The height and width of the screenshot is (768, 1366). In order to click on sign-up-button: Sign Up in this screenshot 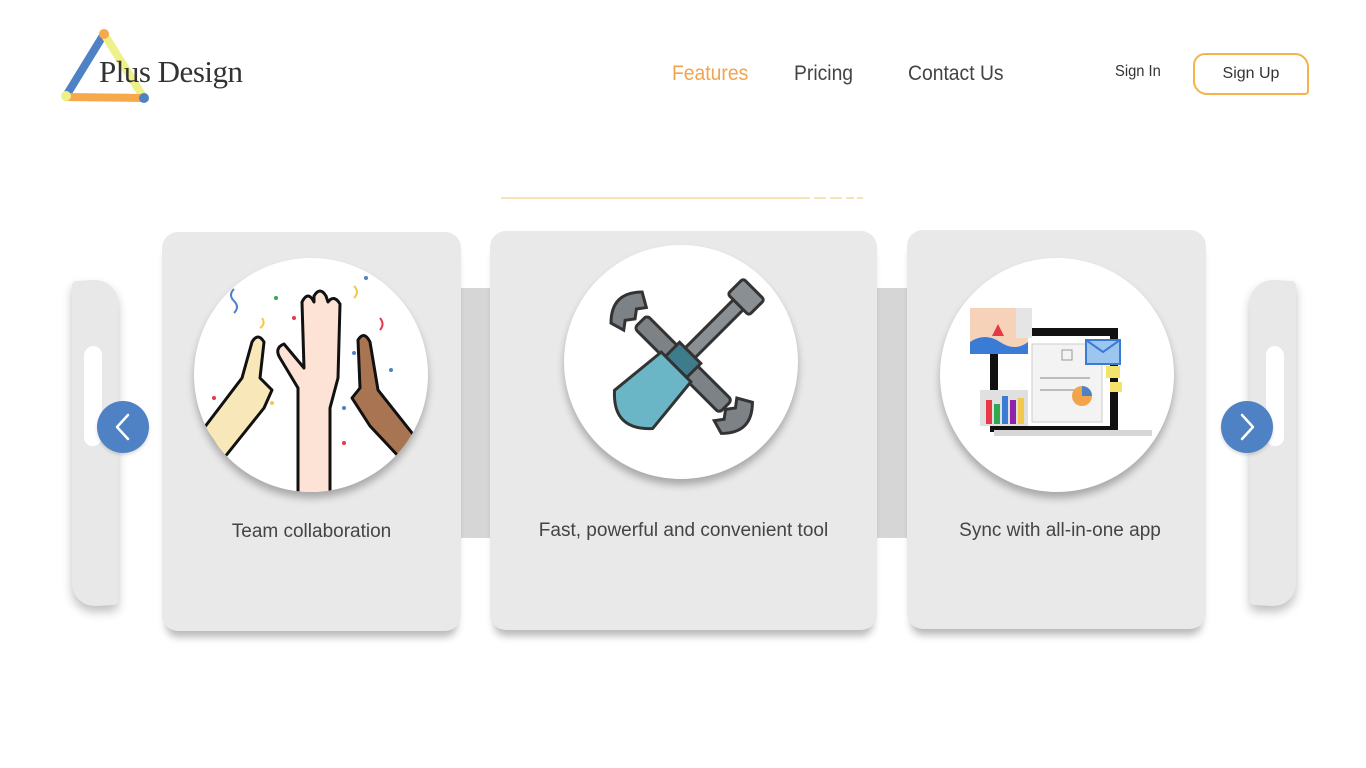, I will do `click(1251, 74)`.